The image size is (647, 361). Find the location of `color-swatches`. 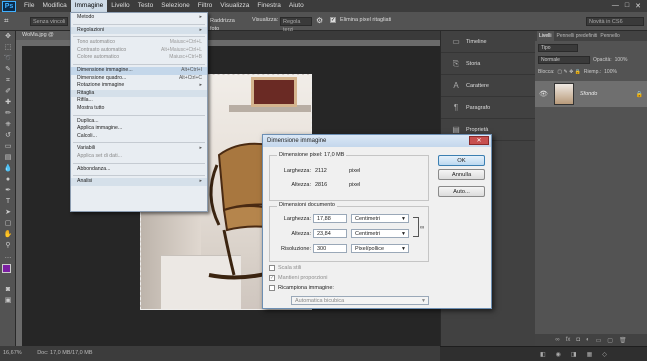

color-swatches is located at coordinates (7, 273).